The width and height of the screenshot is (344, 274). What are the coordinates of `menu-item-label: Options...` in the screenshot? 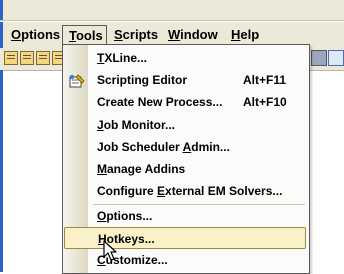 It's located at (125, 216).